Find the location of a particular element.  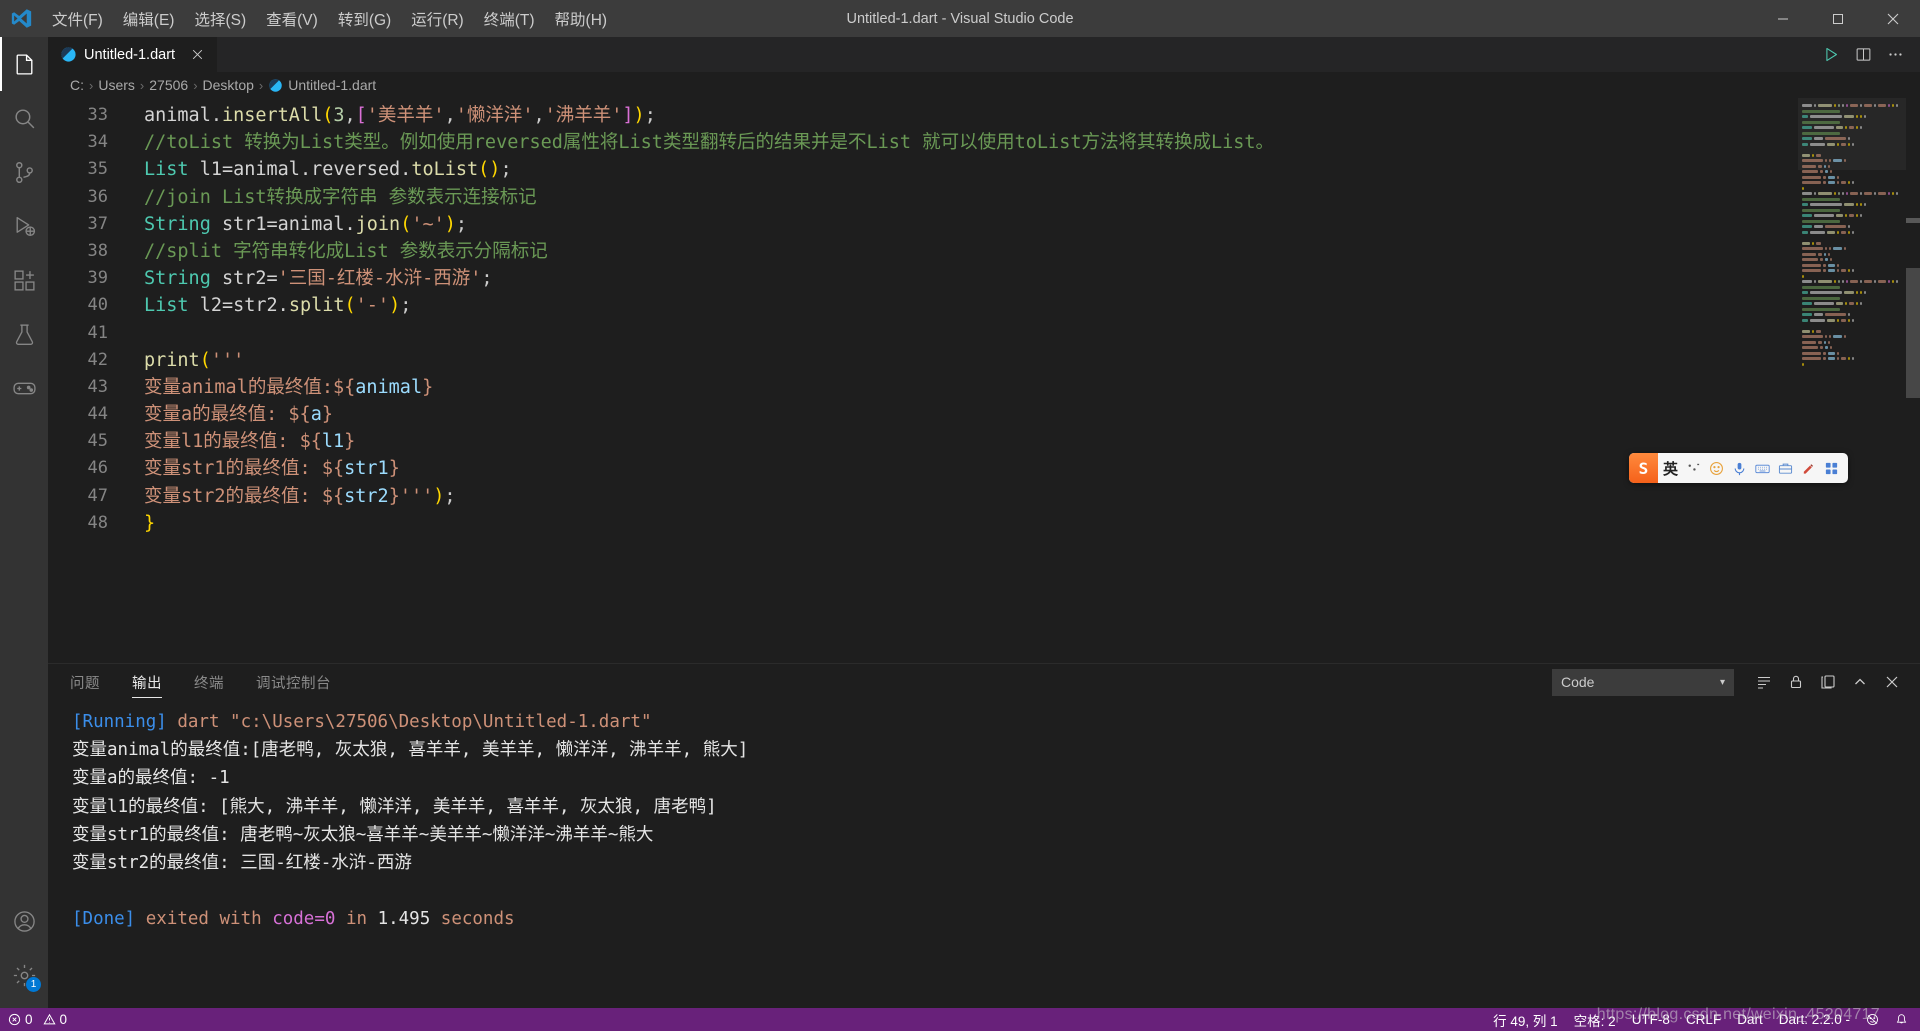

breadcrumb-item-1: Users is located at coordinates (116, 85).